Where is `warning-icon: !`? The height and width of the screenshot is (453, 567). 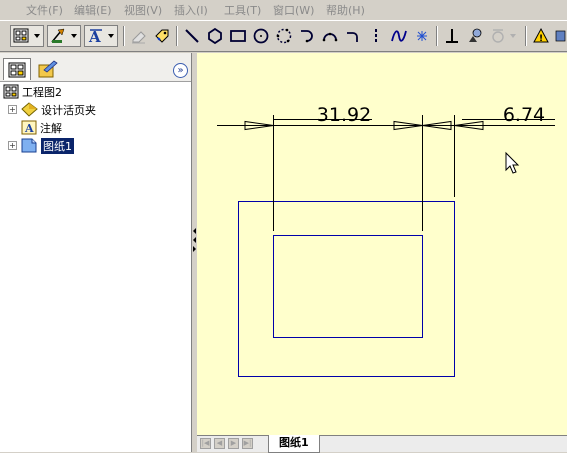 warning-icon: ! is located at coordinates (541, 35).